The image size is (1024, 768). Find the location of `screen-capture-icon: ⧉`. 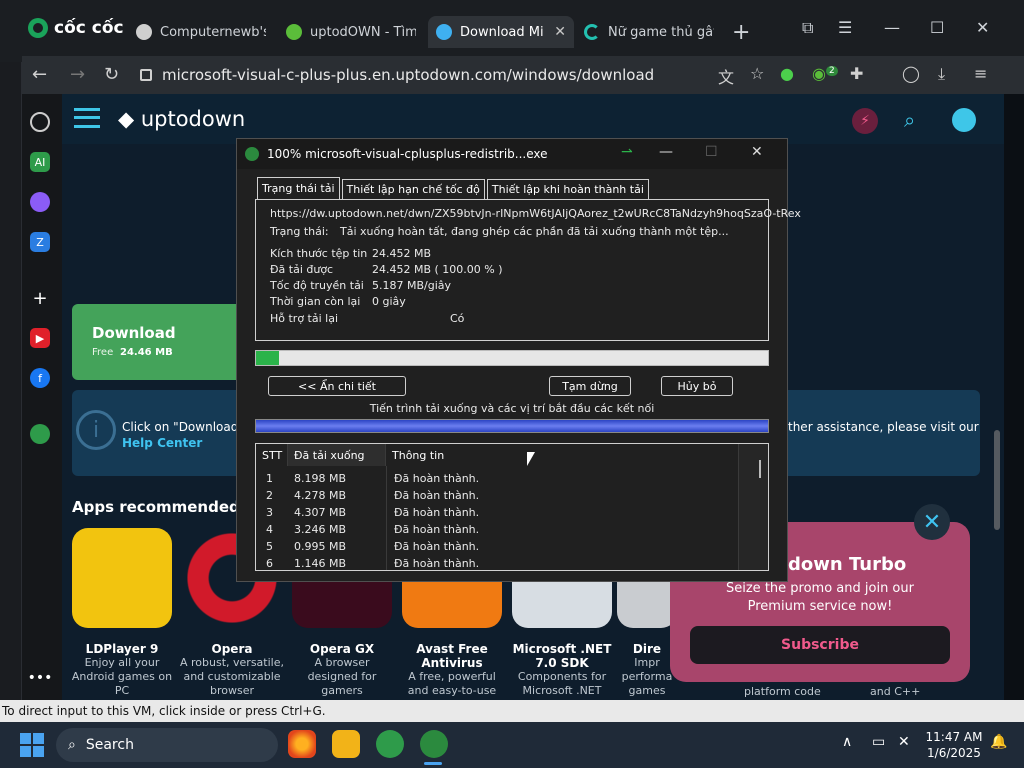

screen-capture-icon: ⧉ is located at coordinates (807, 28).